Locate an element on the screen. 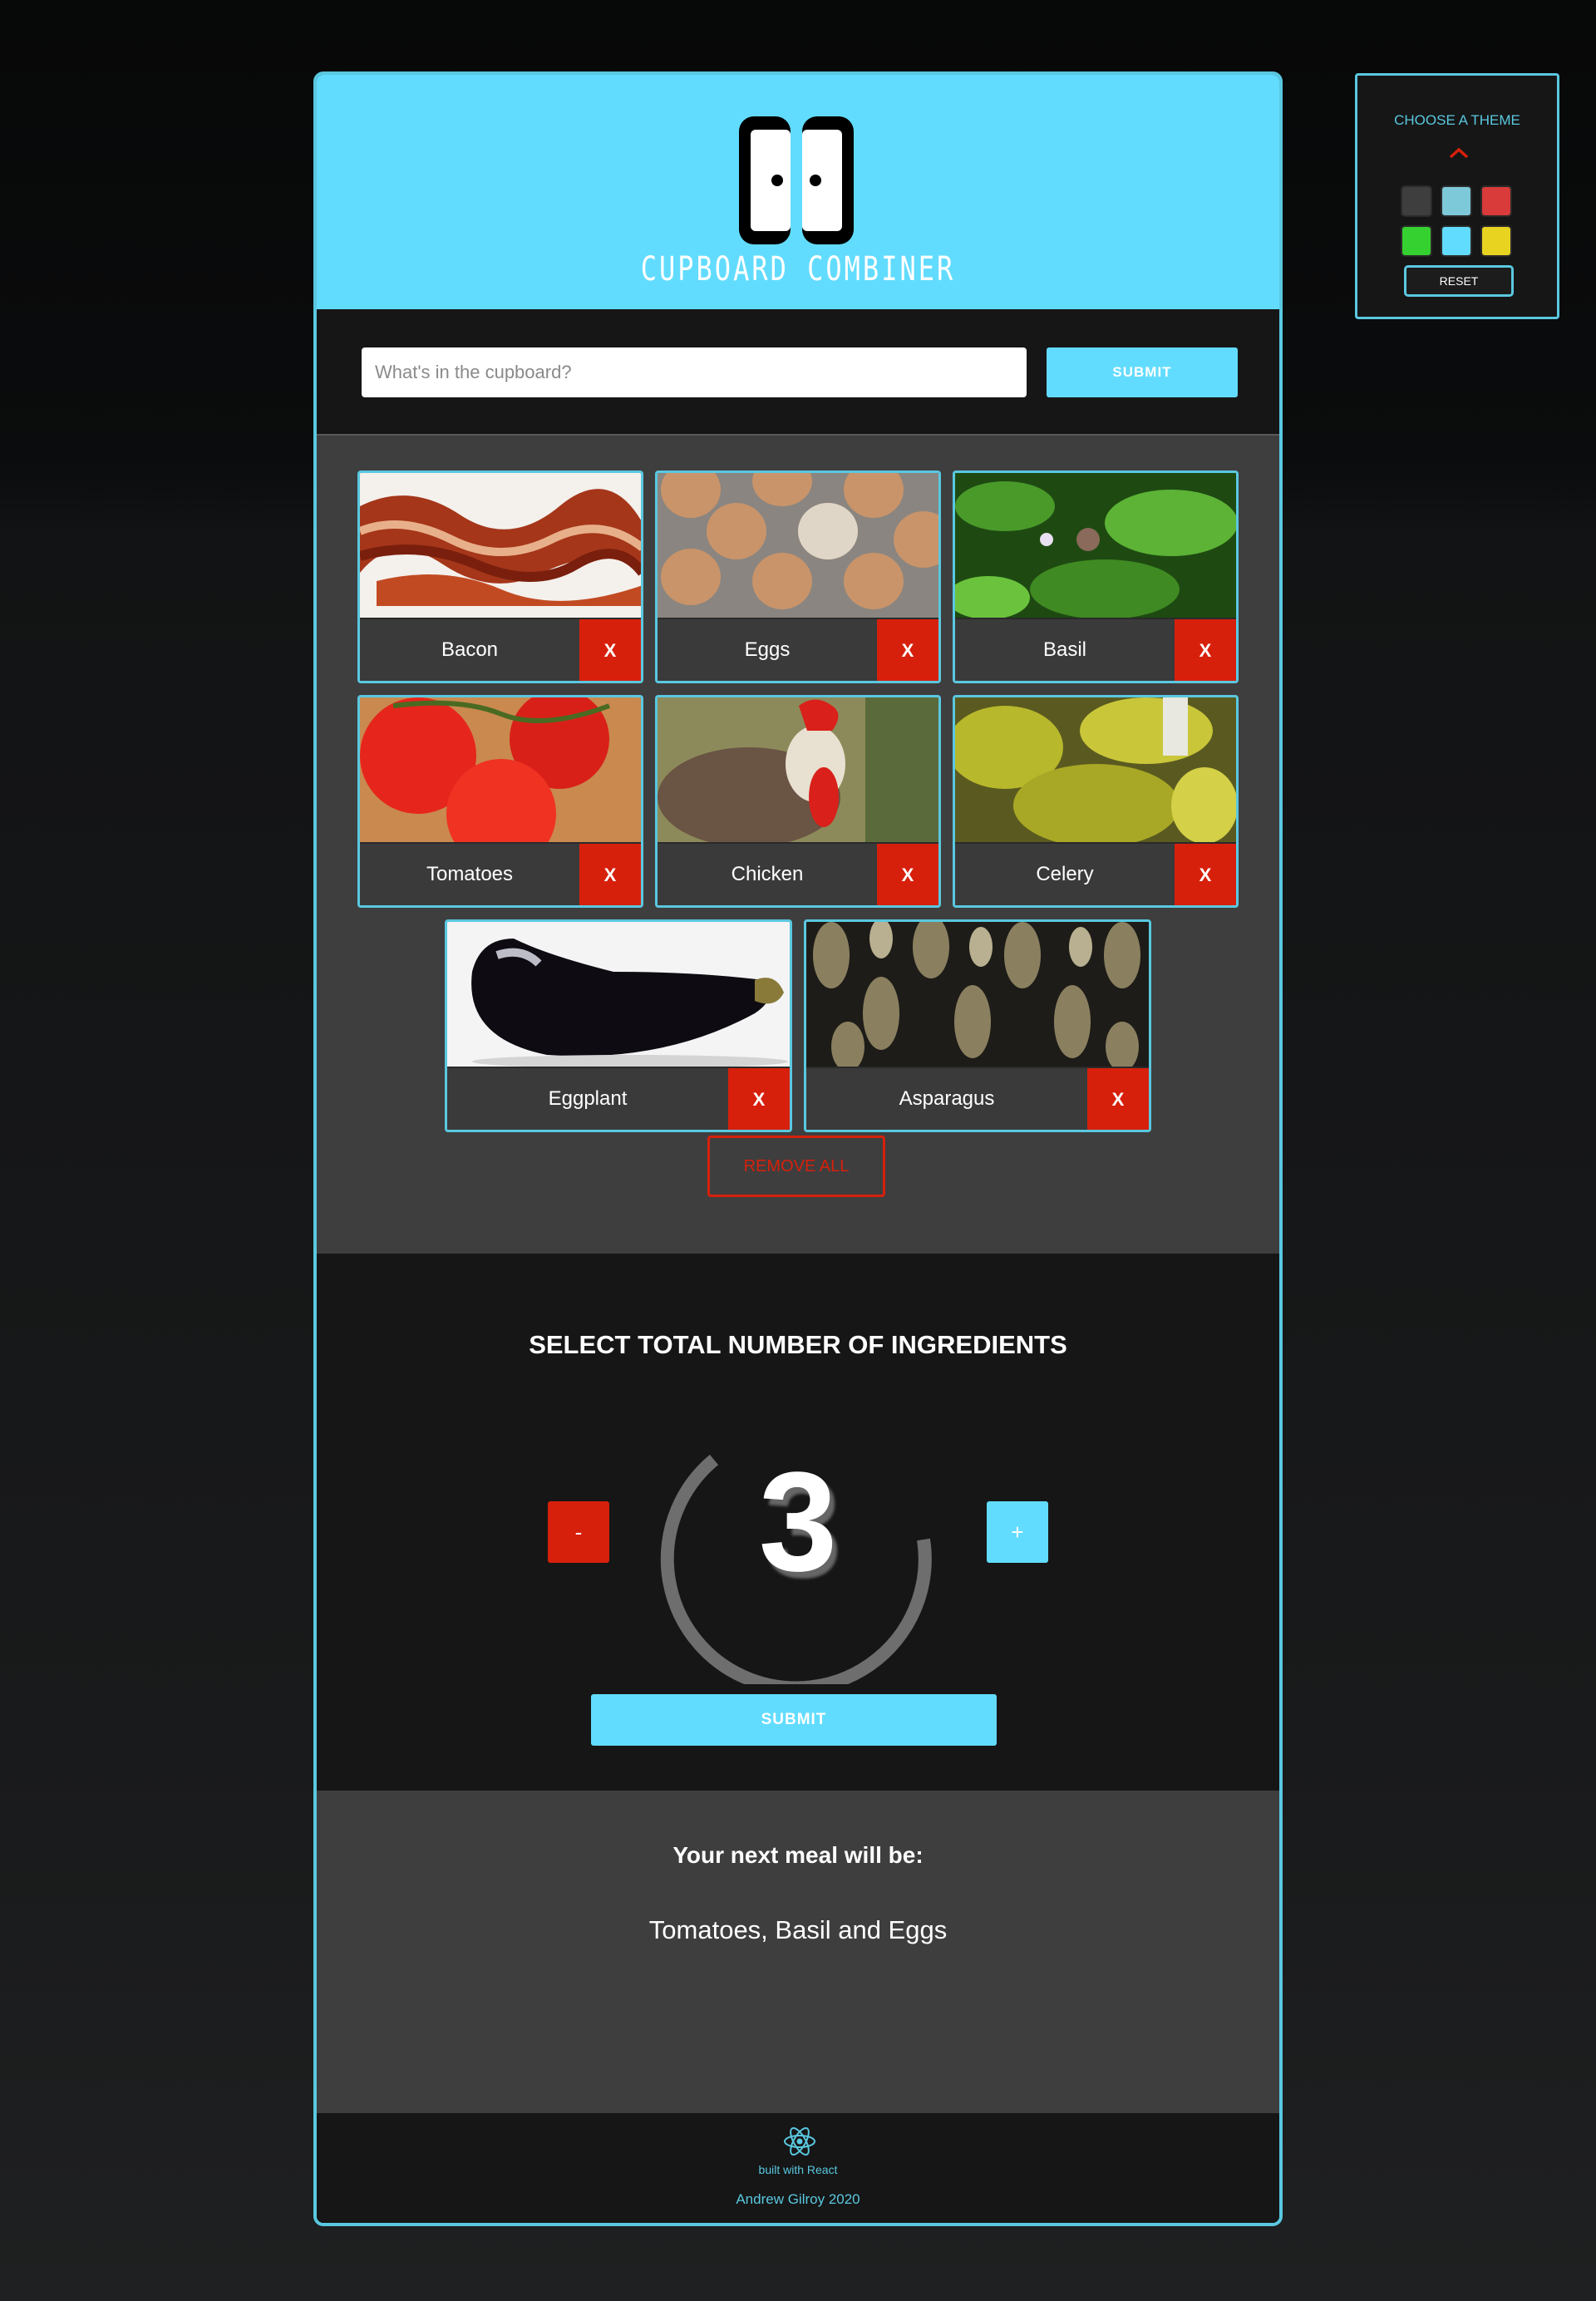 The image size is (1596, 2301). ingredient-card-footer: Eggplant X is located at coordinates (618, 1098).